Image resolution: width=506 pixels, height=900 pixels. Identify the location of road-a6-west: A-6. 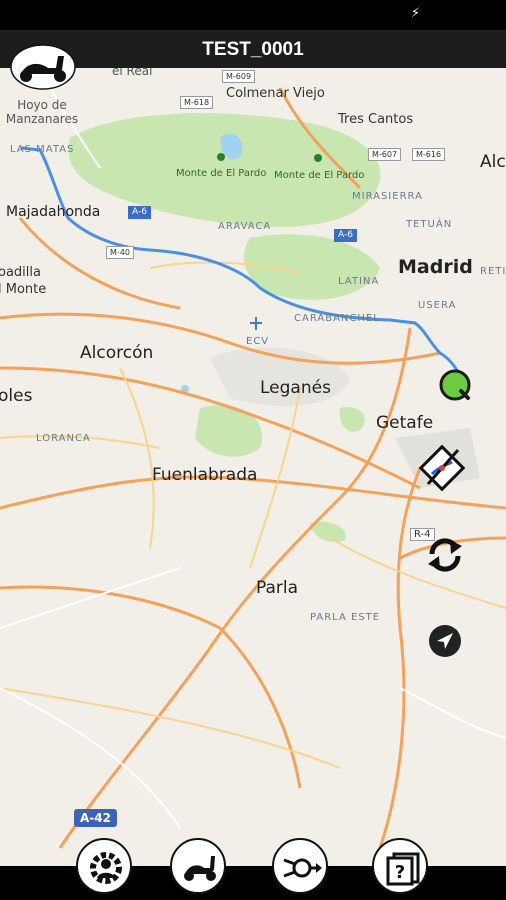
(139, 212).